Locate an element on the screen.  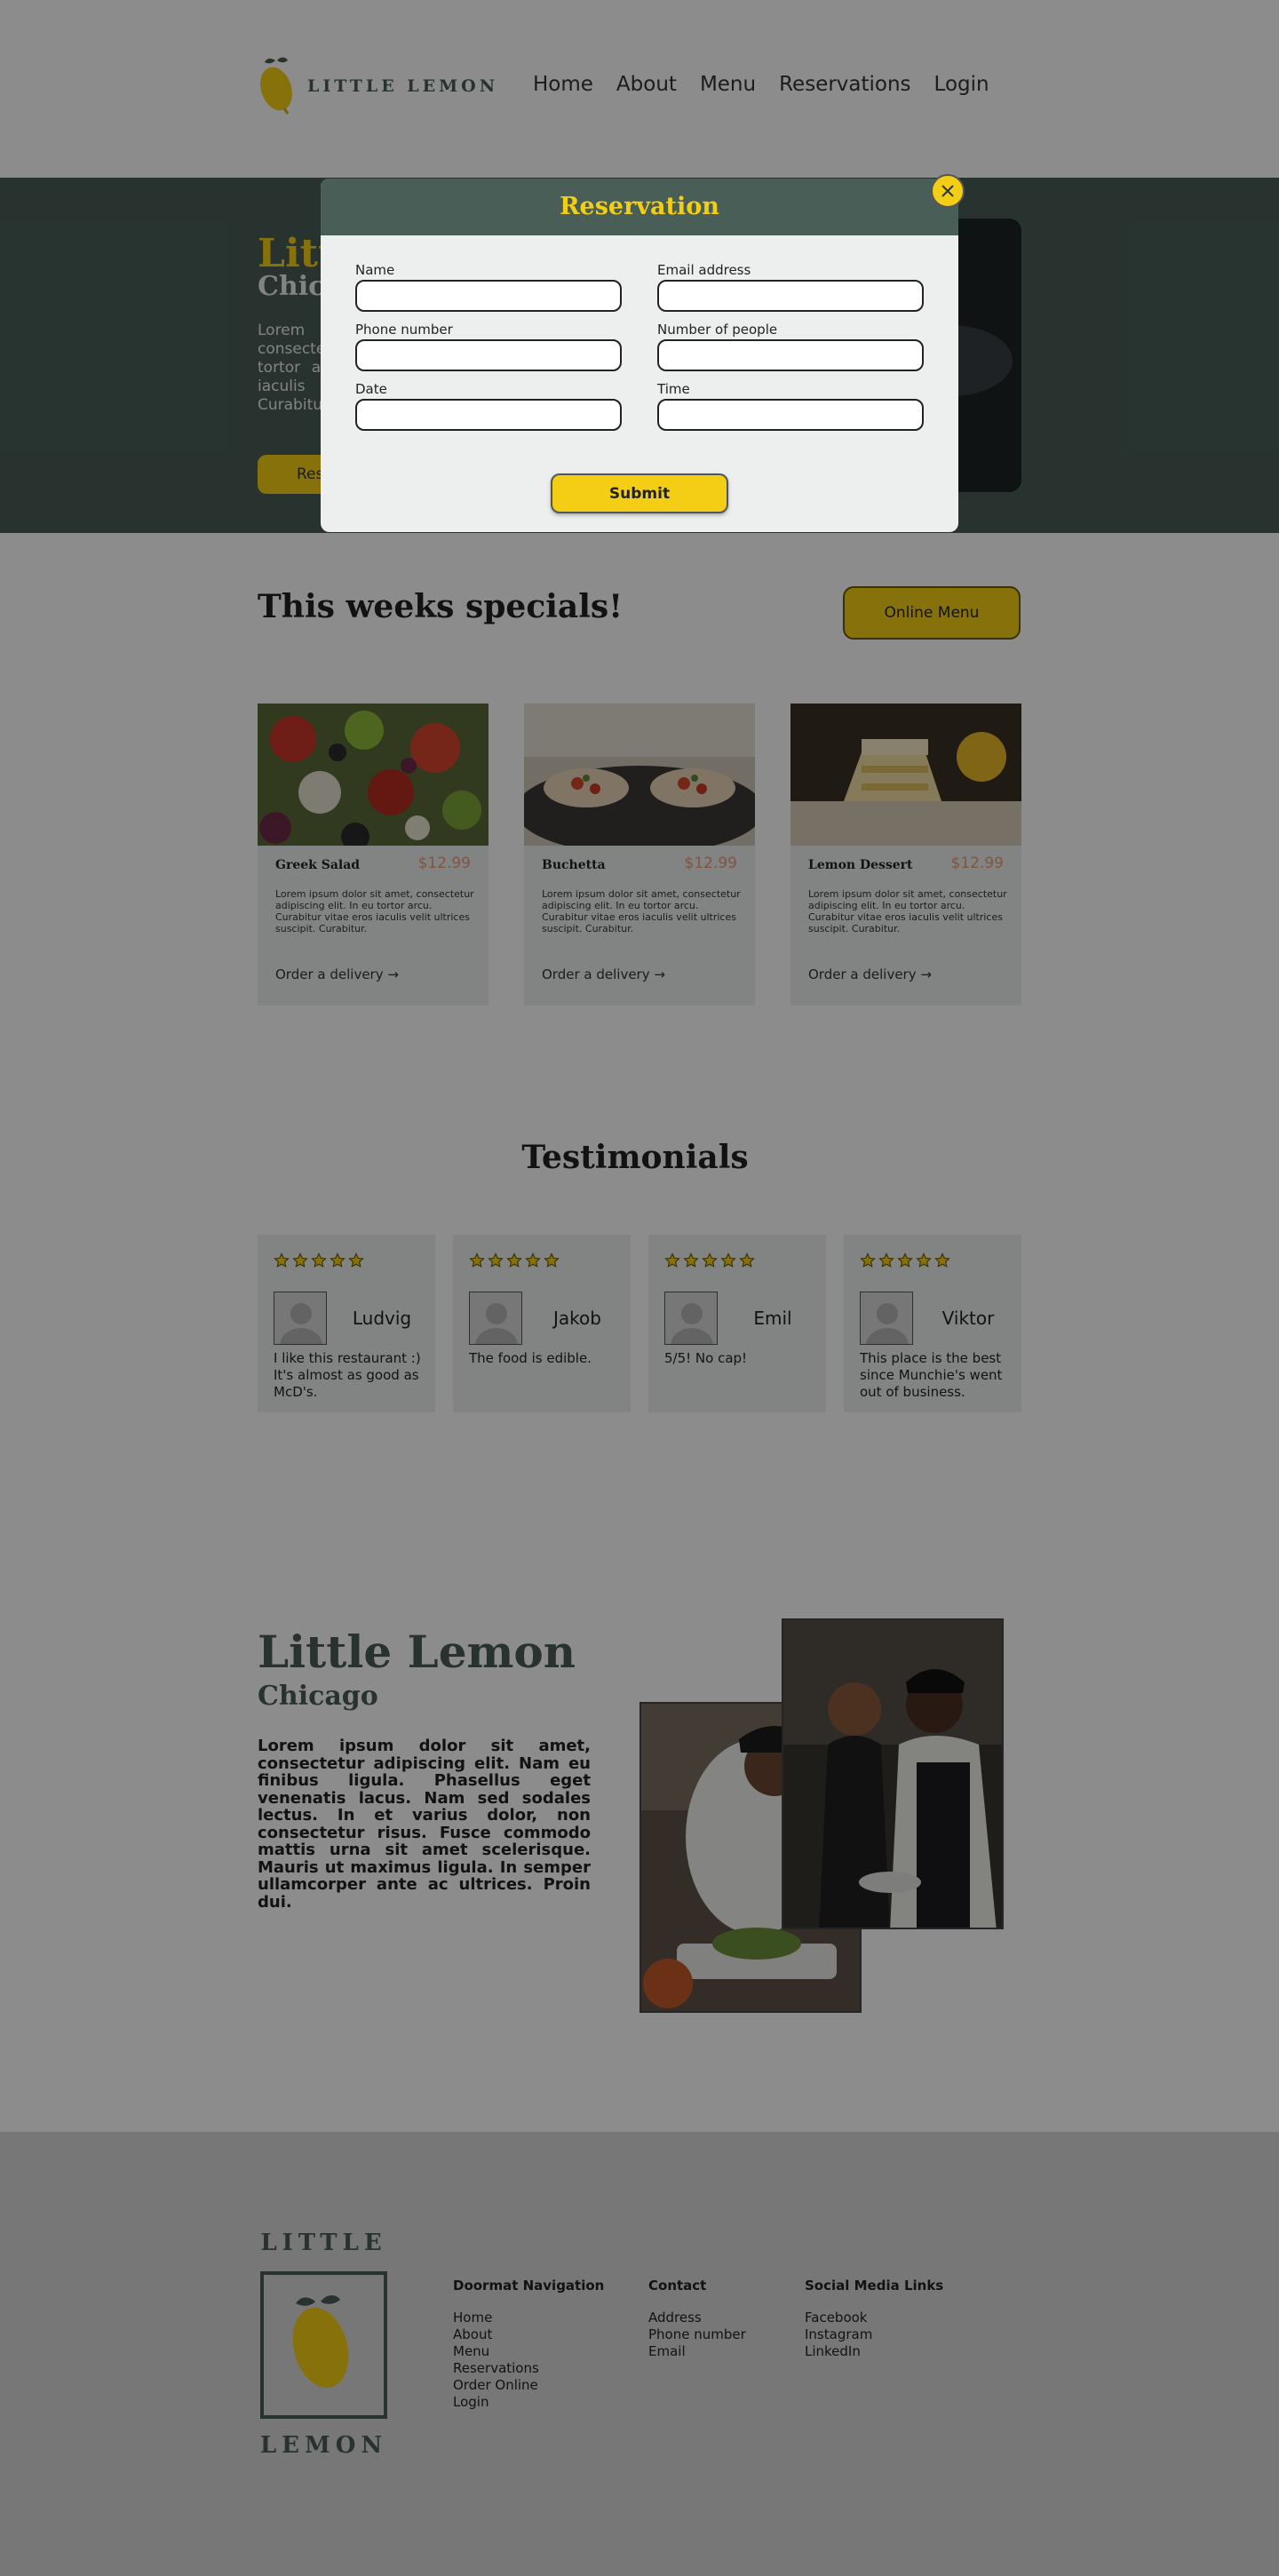
close-modal-button is located at coordinates (948, 191).